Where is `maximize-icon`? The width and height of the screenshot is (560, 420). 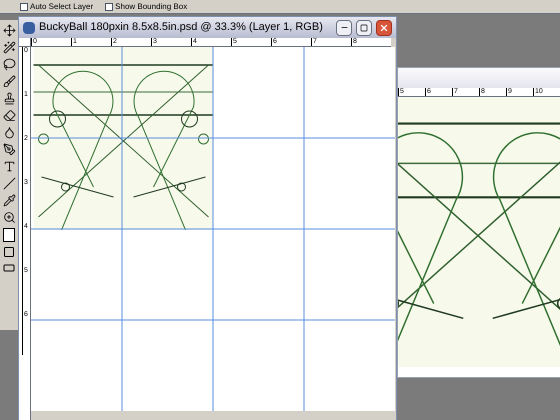 maximize-icon is located at coordinates (364, 28).